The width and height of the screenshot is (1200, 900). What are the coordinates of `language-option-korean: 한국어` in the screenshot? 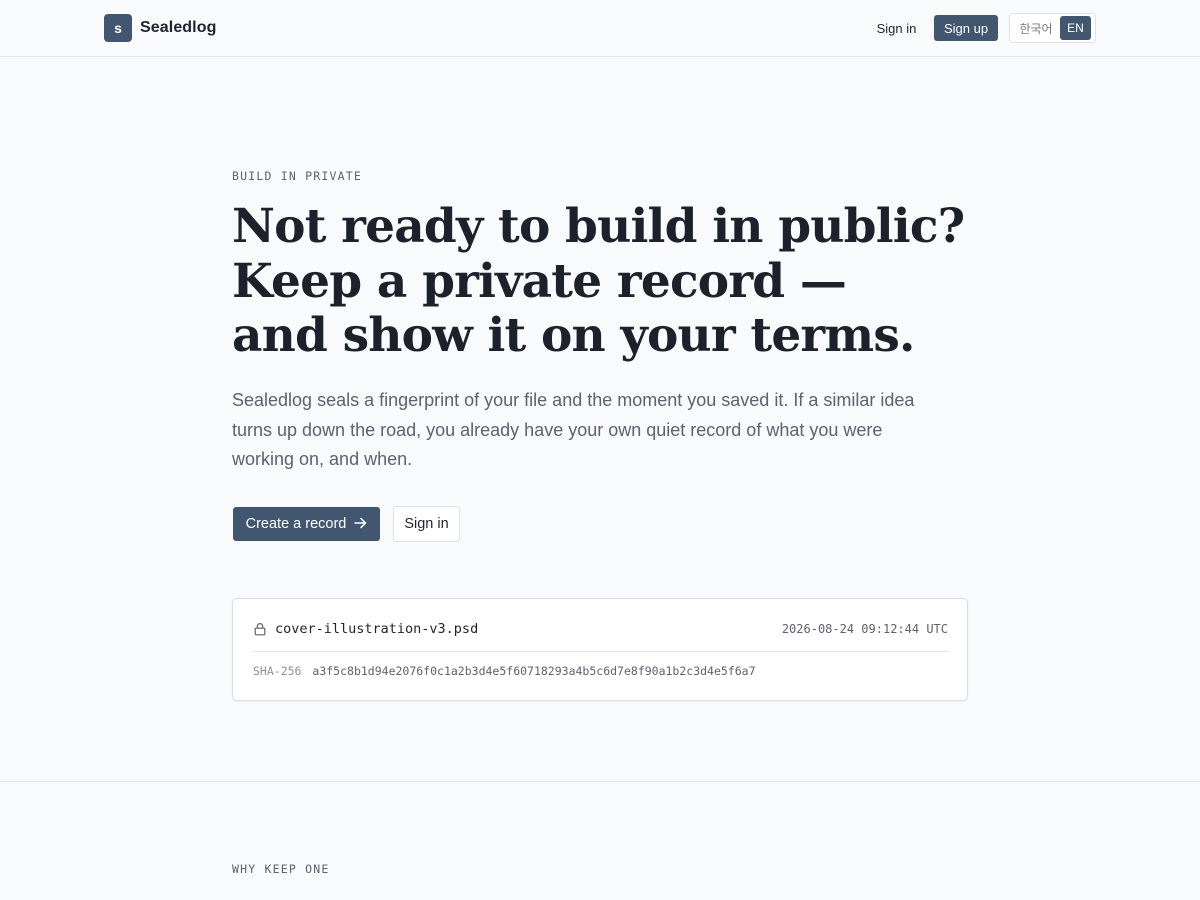 It's located at (1036, 28).